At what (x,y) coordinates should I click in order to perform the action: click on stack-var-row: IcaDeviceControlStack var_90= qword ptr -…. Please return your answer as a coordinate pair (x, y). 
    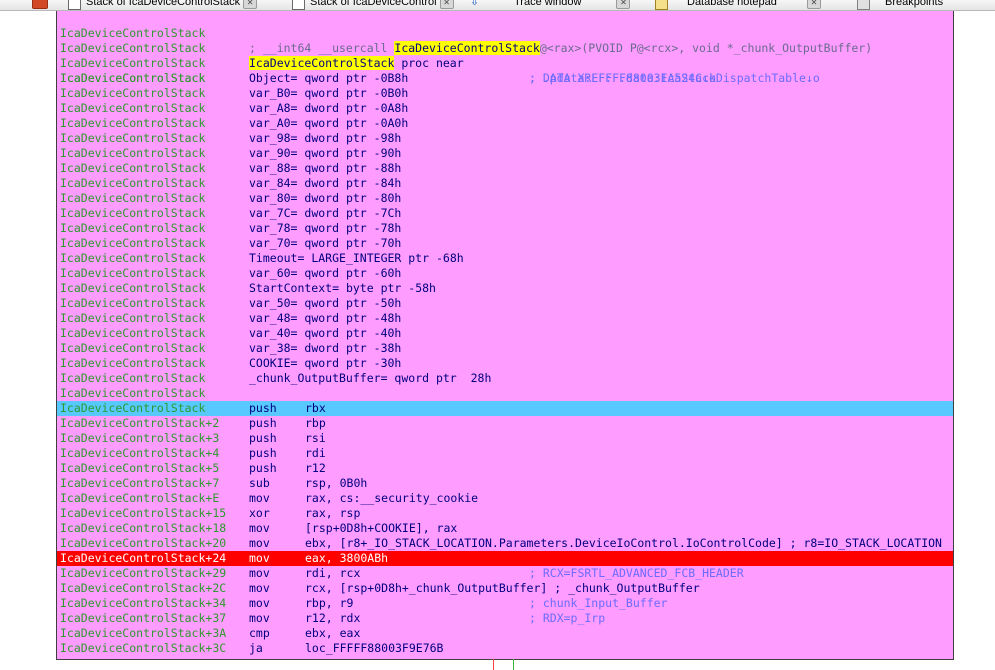
    Looking at the image, I should click on (505, 153).